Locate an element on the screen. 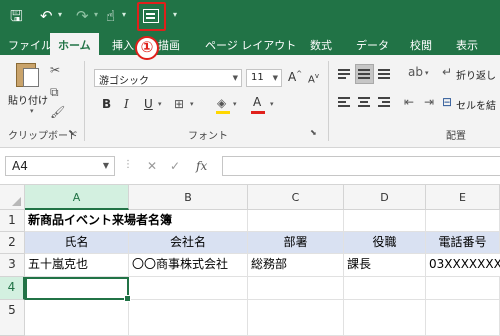 This screenshot has height=336, width=500. fill-color-icon: ◈ is located at coordinates (221, 103).